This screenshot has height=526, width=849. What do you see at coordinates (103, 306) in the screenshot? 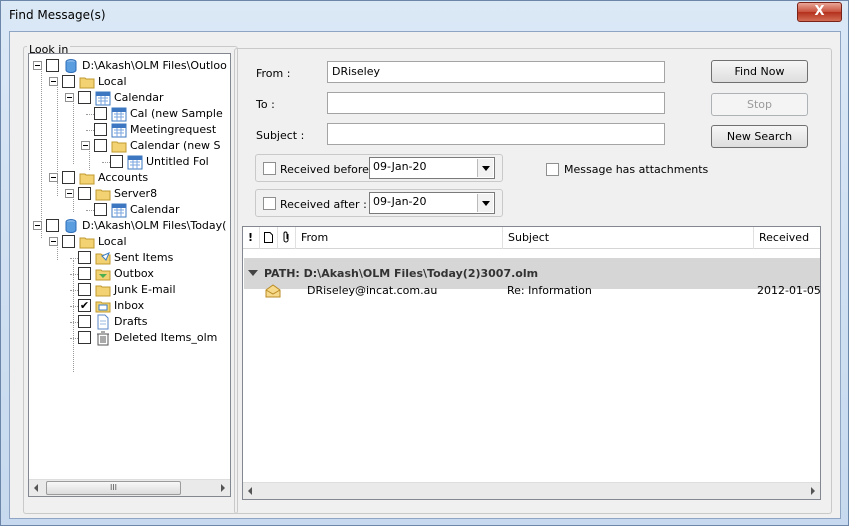
I see `inbox-icon` at bounding box center [103, 306].